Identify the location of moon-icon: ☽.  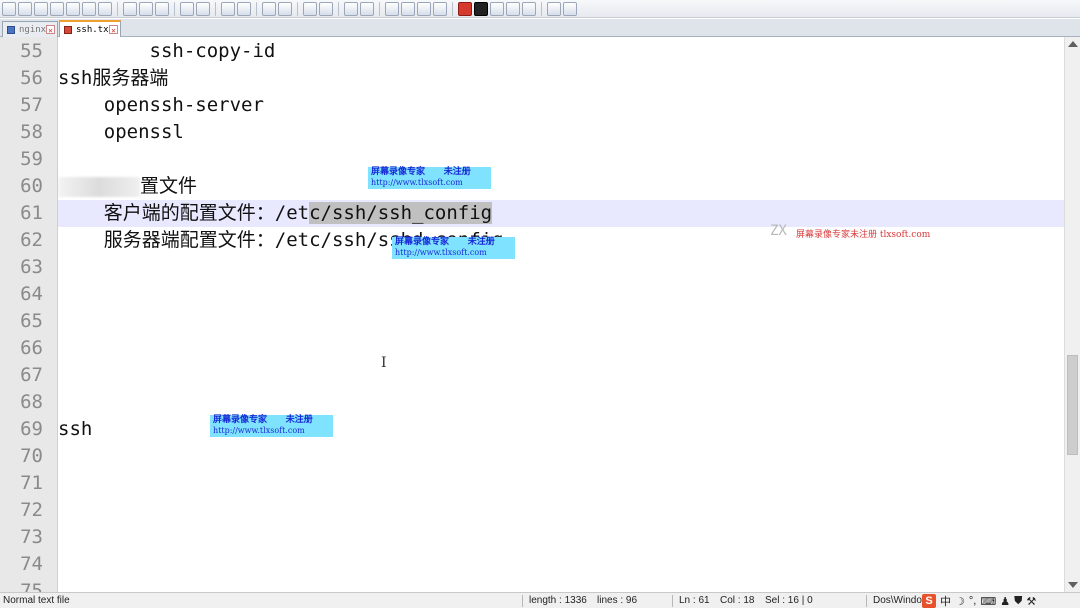
(960, 601).